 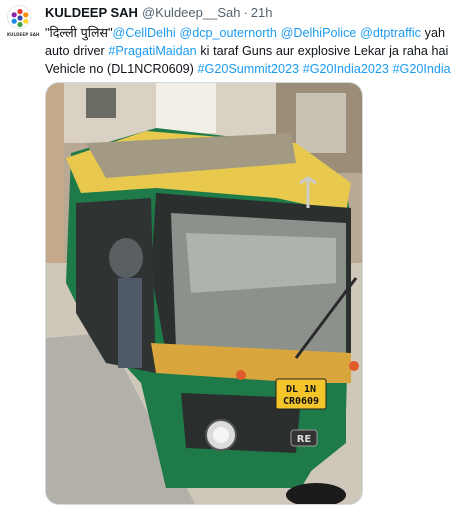 What do you see at coordinates (191, 12) in the screenshot?
I see `author-handle: @Kuldeep__Sah` at bounding box center [191, 12].